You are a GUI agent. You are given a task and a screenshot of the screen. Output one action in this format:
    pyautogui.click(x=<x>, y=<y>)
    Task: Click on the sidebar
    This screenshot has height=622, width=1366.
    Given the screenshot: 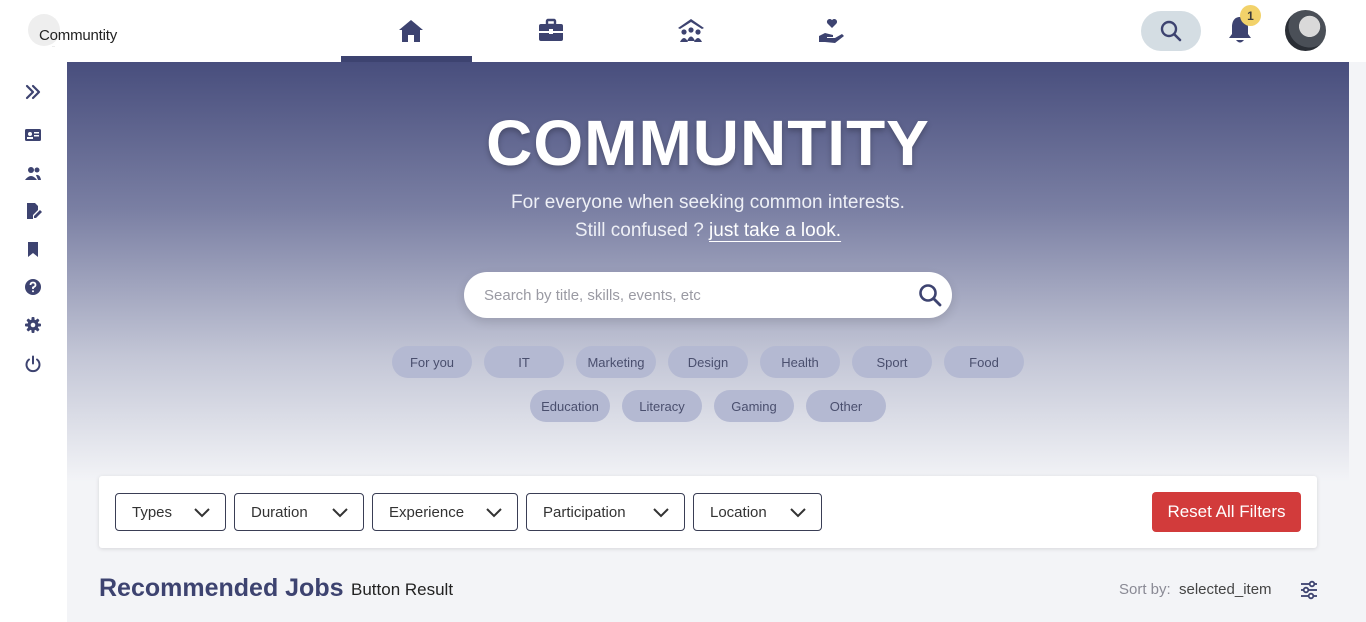 What is the action you would take?
    pyautogui.click(x=33, y=342)
    